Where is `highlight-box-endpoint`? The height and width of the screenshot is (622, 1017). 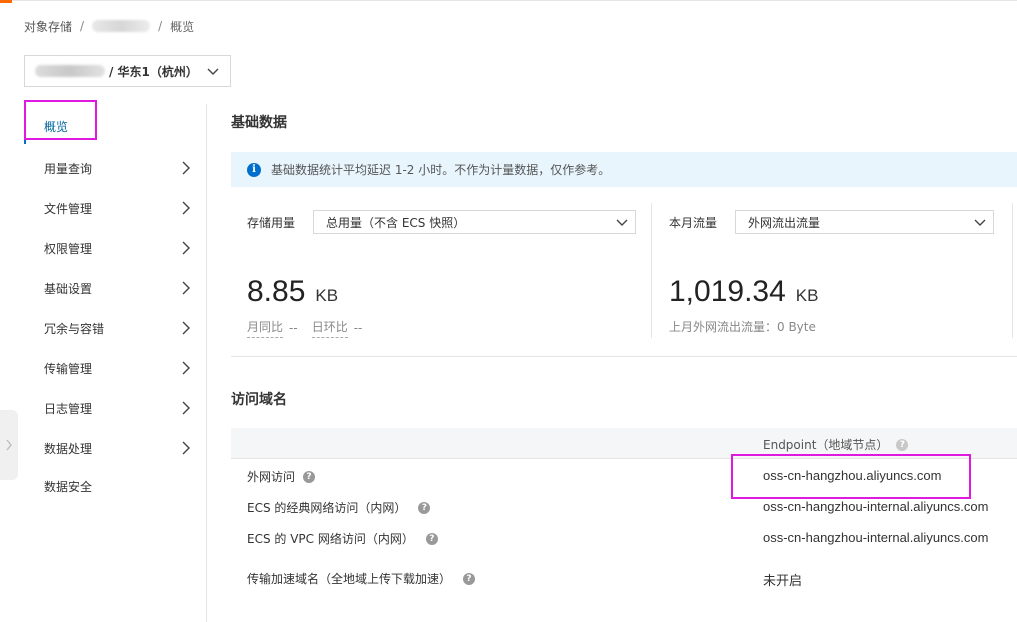 highlight-box-endpoint is located at coordinates (851, 476).